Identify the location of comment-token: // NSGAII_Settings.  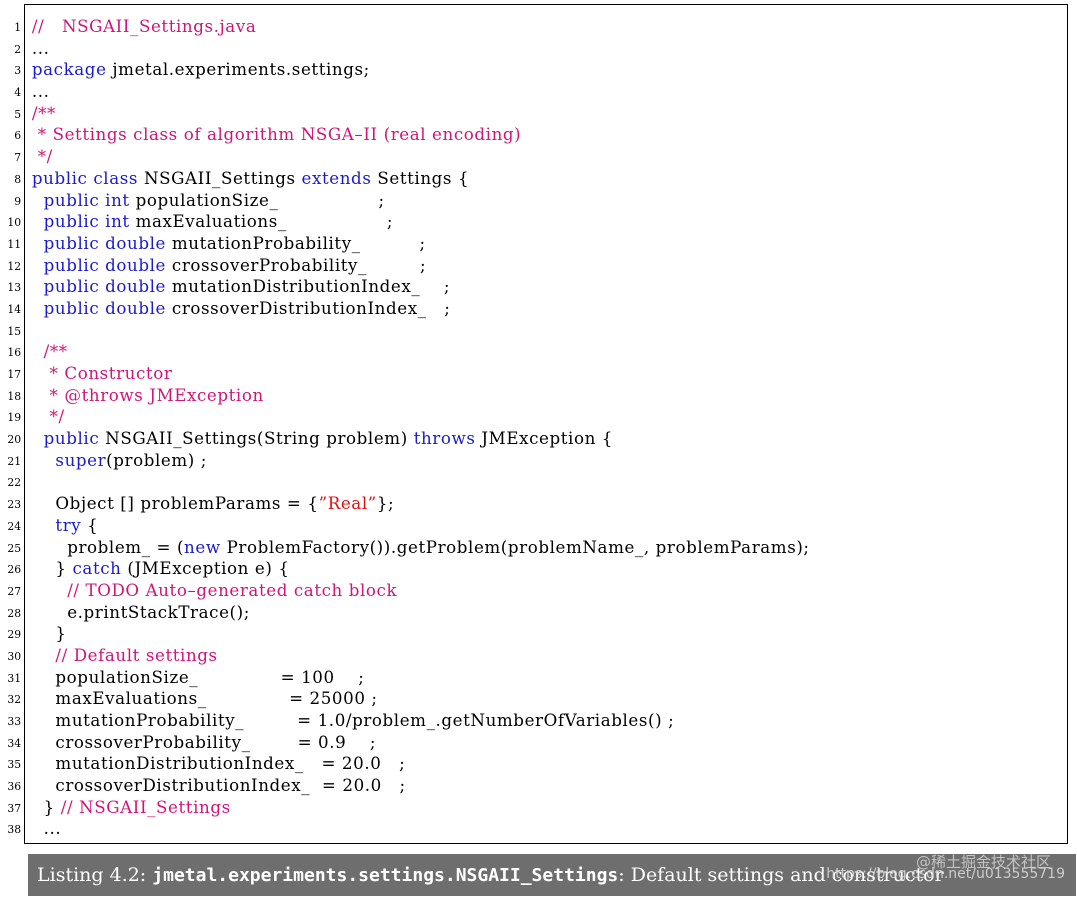
(145, 807).